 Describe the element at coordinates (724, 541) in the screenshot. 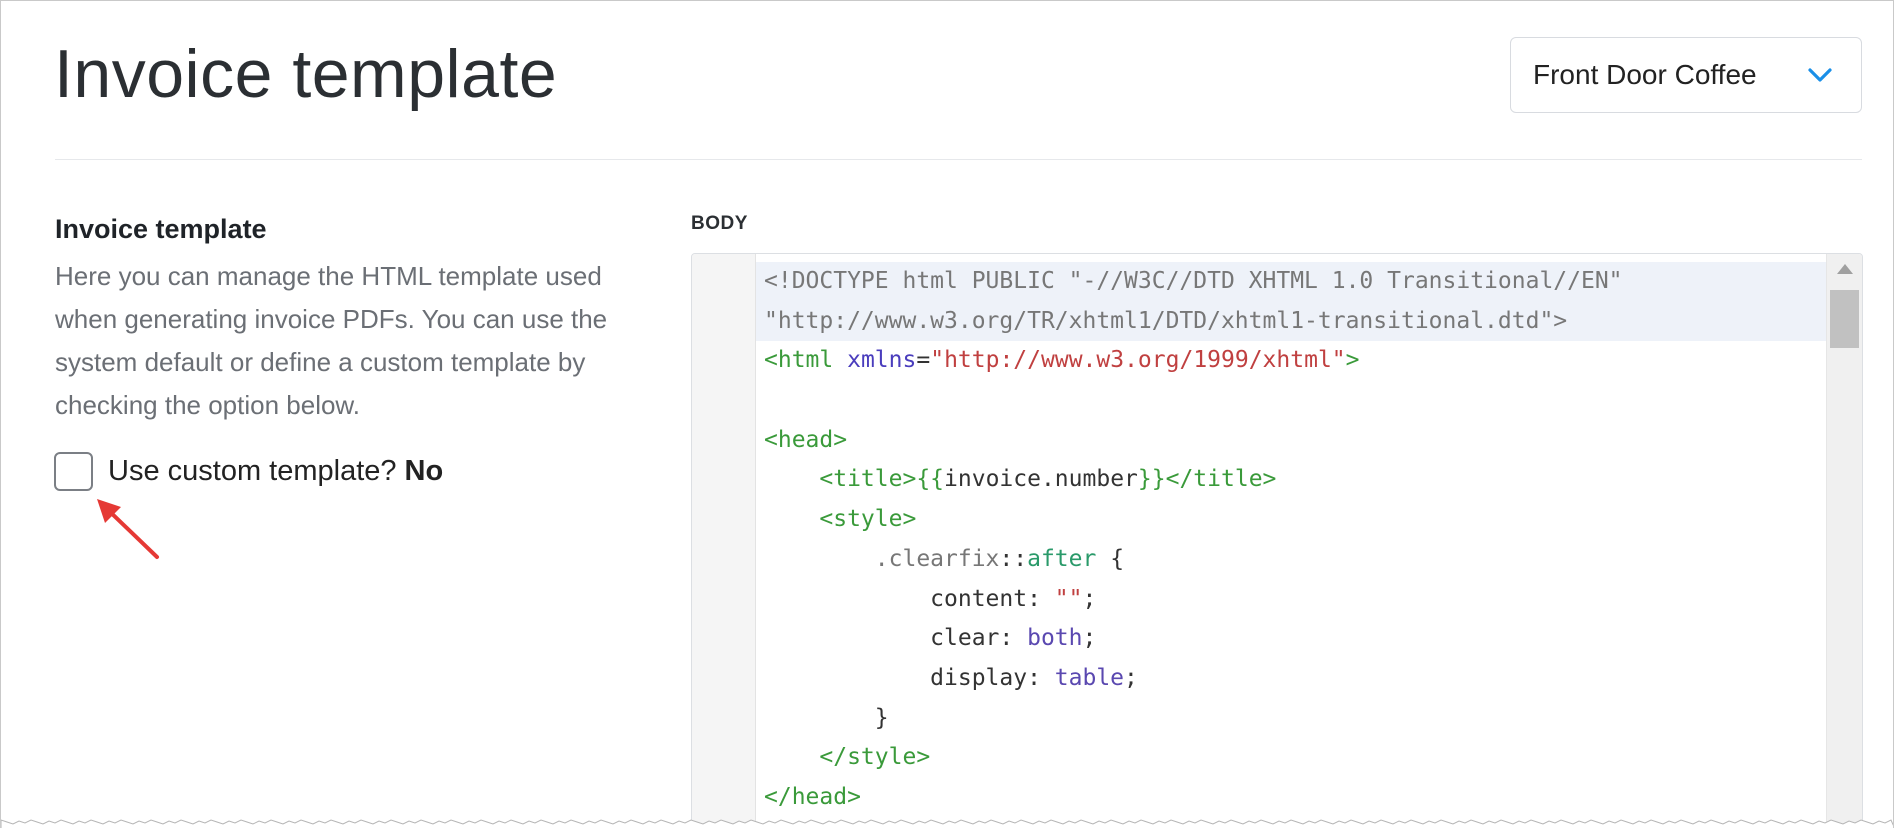

I see `editor-gutter` at that location.